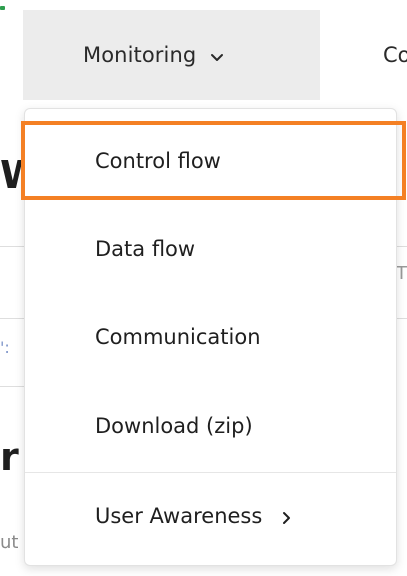 Image resolution: width=407 pixels, height=576 pixels. I want to click on menu-item-communication: Communication, so click(210, 337).